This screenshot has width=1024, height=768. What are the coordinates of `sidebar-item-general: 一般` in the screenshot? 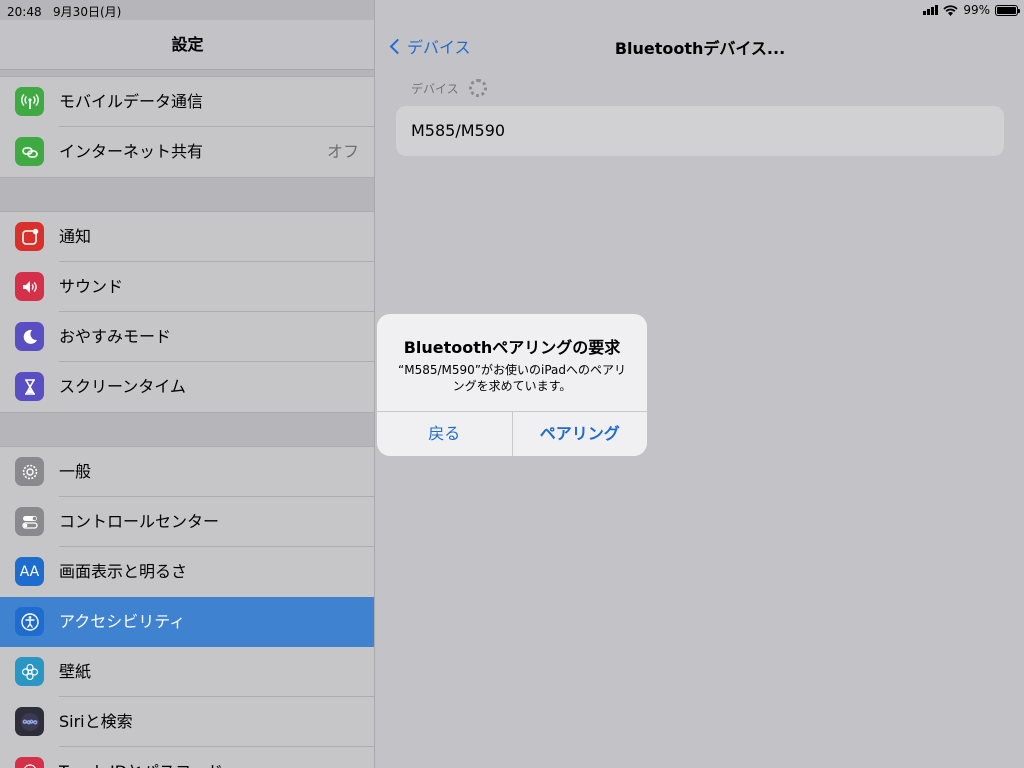 It's located at (187, 472).